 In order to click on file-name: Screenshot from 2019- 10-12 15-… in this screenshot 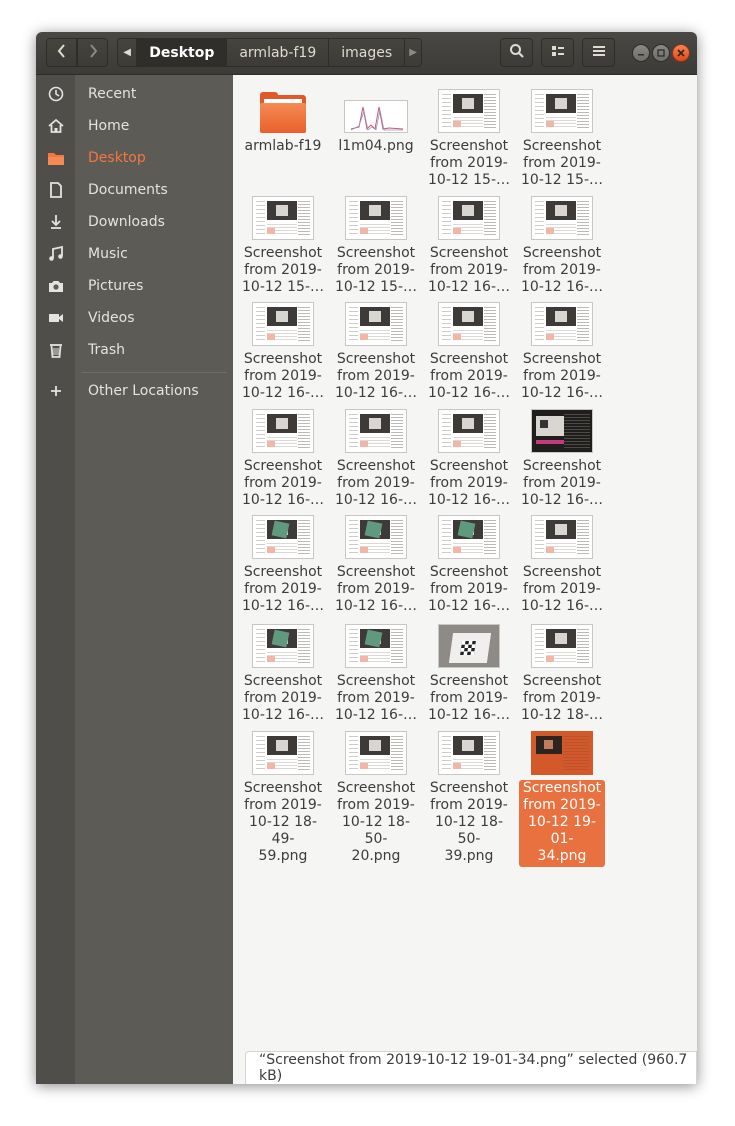, I will do `click(283, 270)`.